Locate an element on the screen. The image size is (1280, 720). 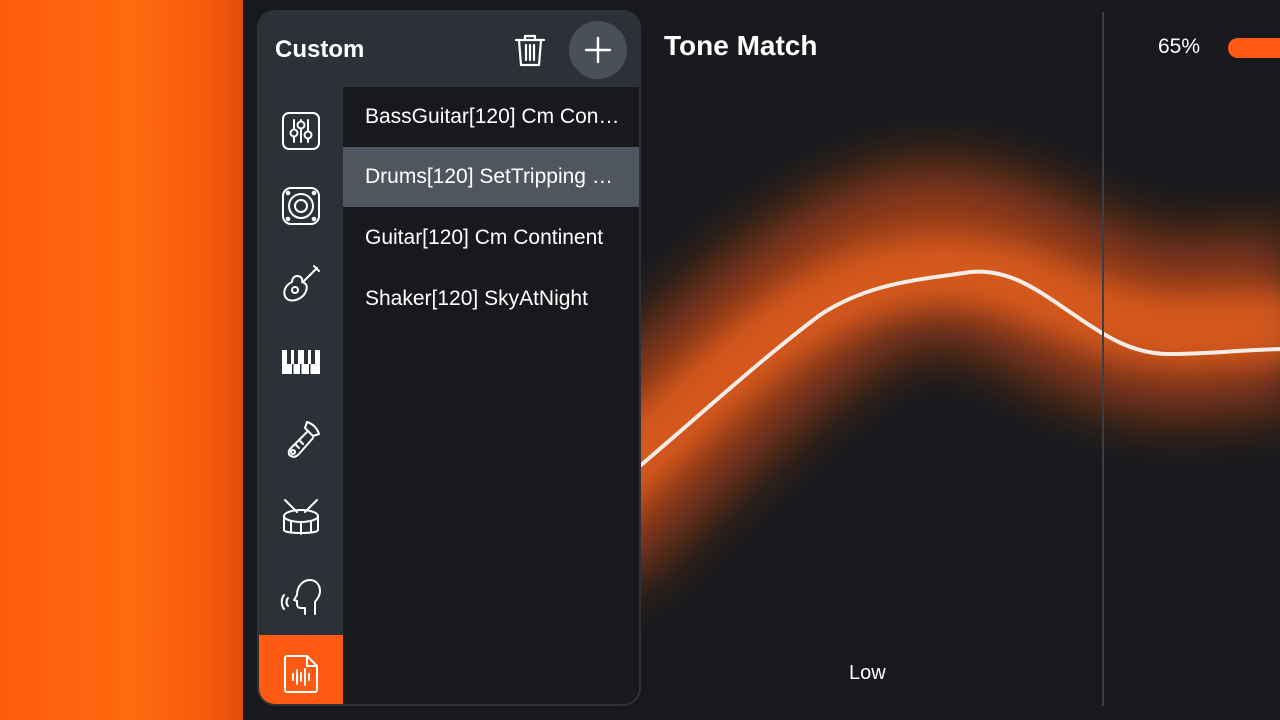
speaker-icon is located at coordinates (301, 206).